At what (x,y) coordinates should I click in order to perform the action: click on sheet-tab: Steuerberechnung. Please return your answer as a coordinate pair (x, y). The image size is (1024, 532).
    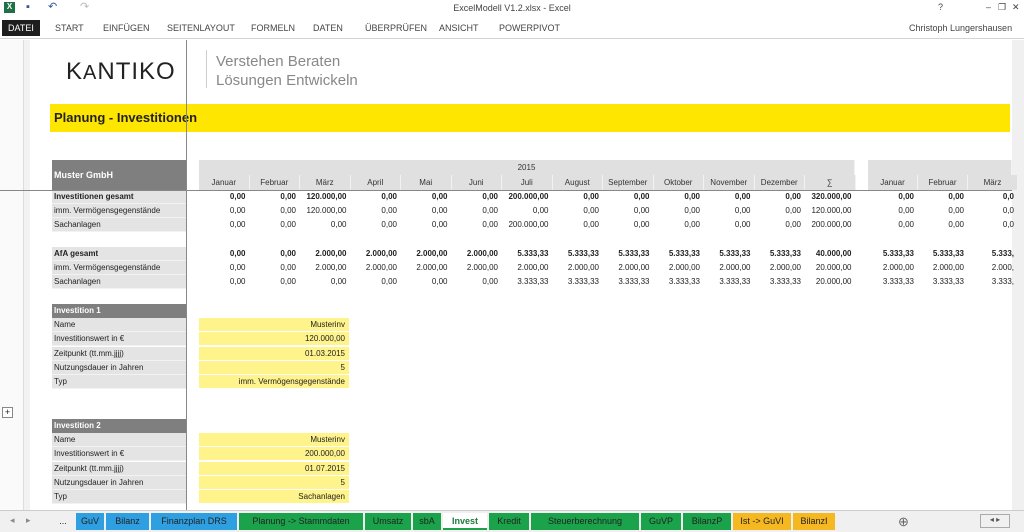
    Looking at the image, I should click on (585, 521).